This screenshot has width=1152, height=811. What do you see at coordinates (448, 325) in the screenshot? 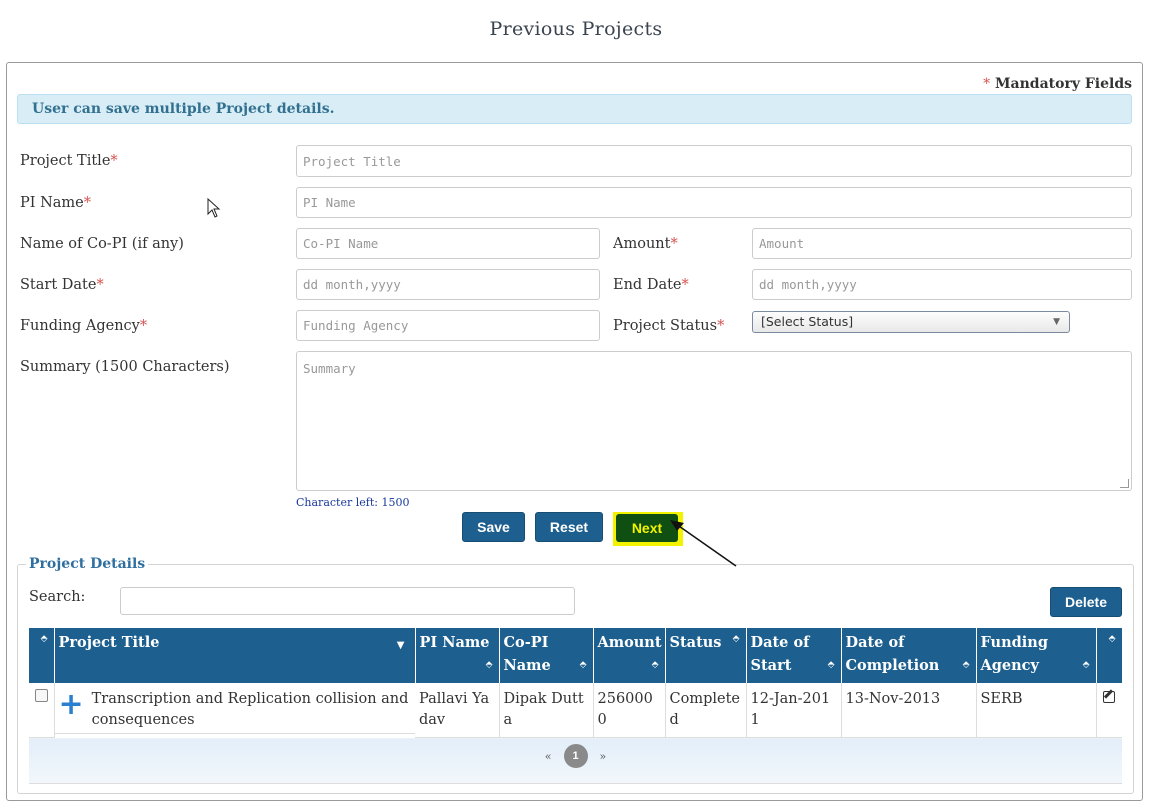
I see `funding-agency-input: Funding Agency` at bounding box center [448, 325].